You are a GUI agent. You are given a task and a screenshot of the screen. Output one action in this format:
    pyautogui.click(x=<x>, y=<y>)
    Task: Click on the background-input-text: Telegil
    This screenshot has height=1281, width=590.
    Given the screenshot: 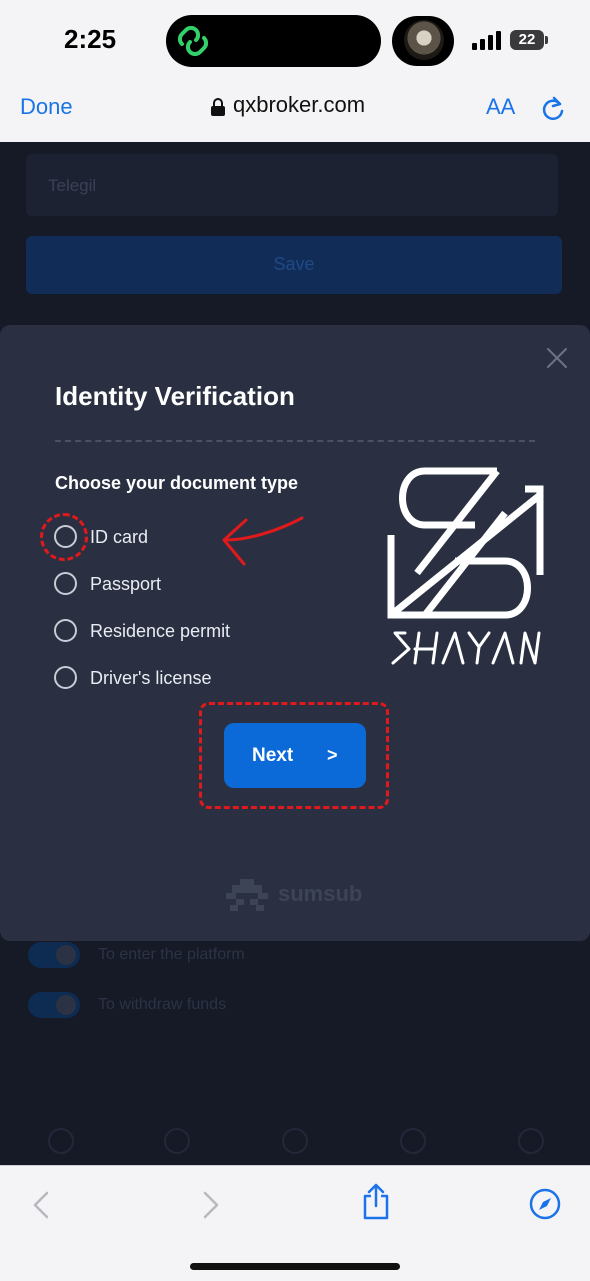 What is the action you would take?
    pyautogui.click(x=72, y=185)
    